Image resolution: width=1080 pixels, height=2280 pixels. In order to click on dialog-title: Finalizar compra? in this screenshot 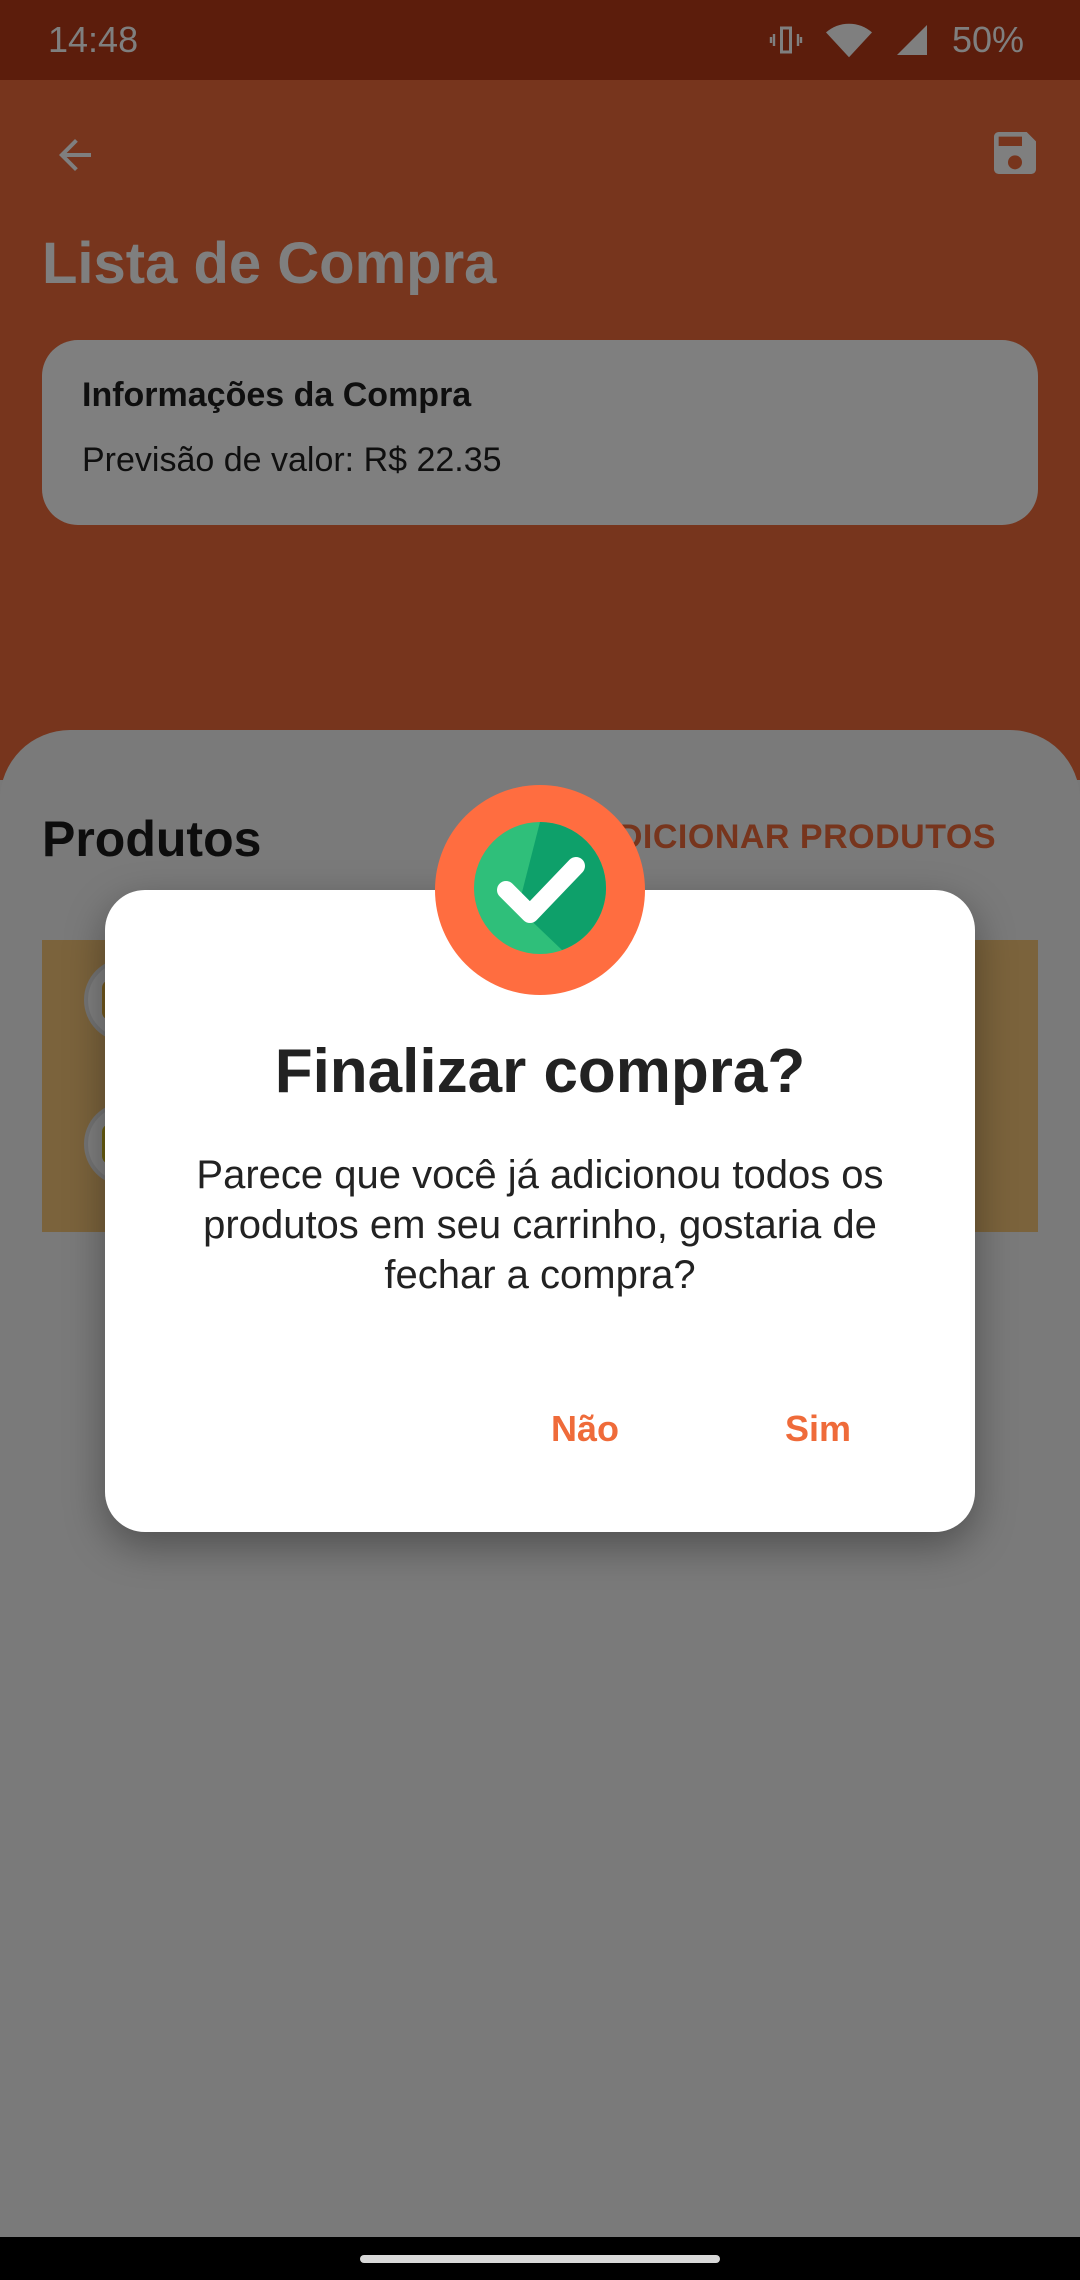, I will do `click(540, 1071)`.